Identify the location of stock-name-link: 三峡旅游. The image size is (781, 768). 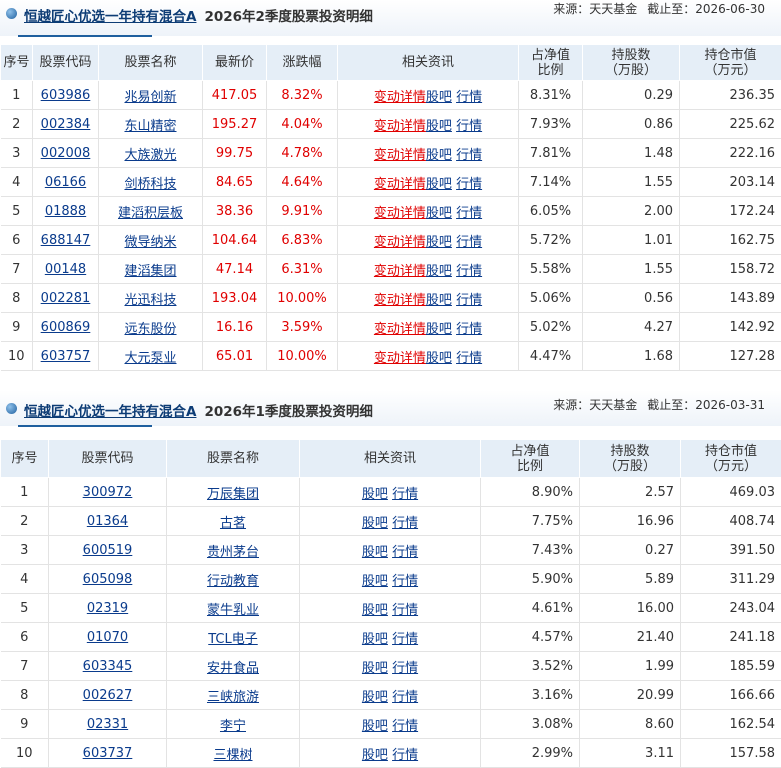
(233, 697).